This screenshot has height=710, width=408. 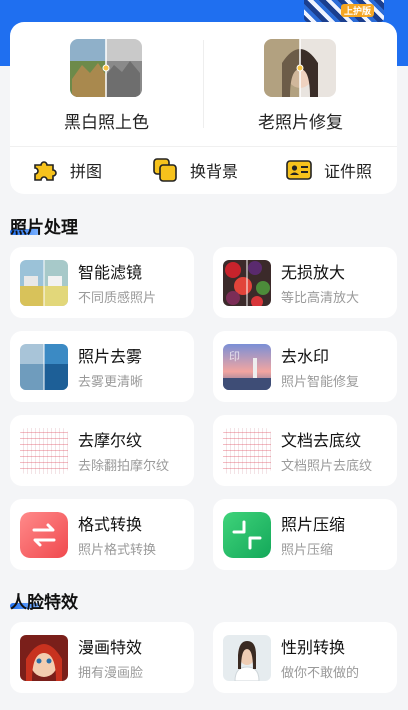 I want to click on lossless-upscale-icon, so click(x=247, y=283).